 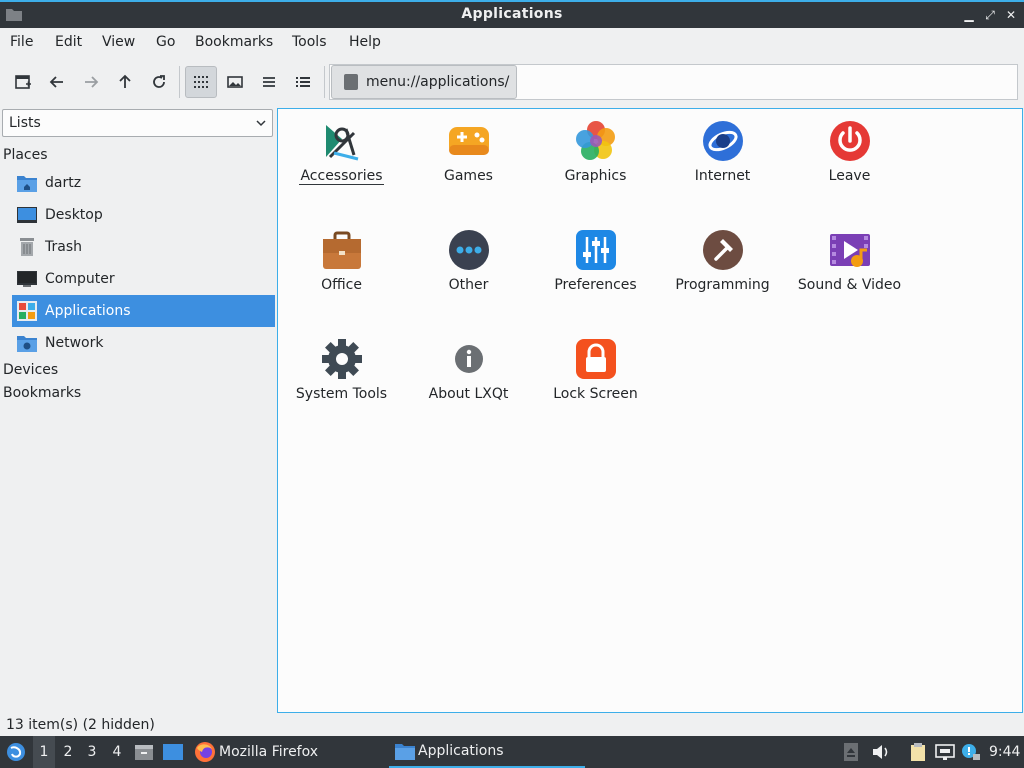 What do you see at coordinates (143, 279) in the screenshot?
I see `sidebar-item-computer: Computer` at bounding box center [143, 279].